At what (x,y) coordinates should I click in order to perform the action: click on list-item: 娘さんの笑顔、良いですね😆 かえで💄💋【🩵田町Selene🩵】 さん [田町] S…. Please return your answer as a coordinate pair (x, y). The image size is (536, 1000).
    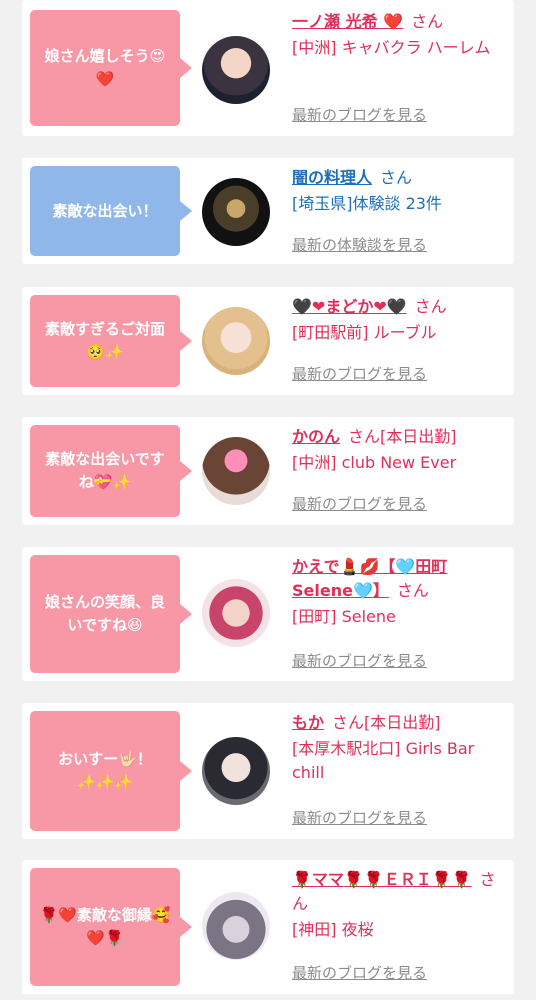
    Looking at the image, I should click on (268, 614).